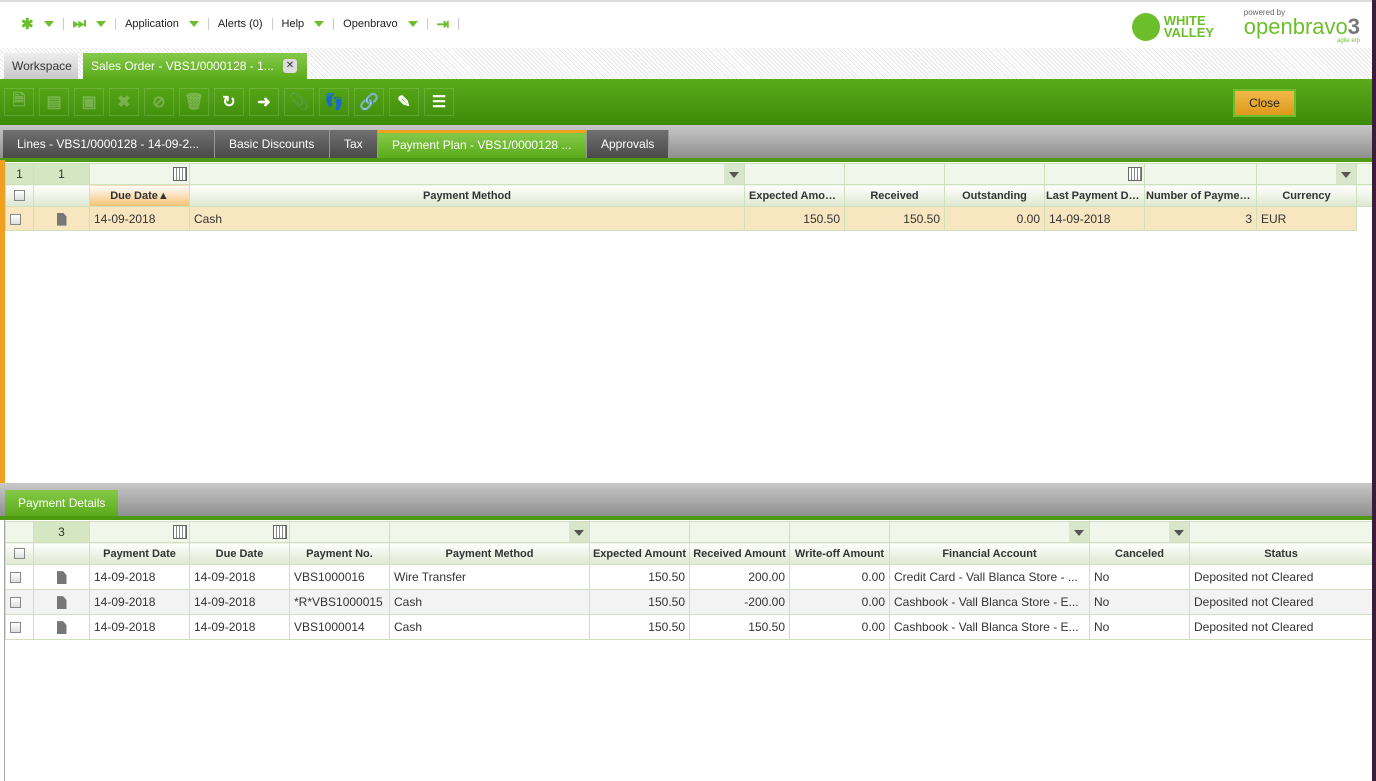  What do you see at coordinates (272, 144) in the screenshot?
I see `tab-basic-discounts: Basic Discounts` at bounding box center [272, 144].